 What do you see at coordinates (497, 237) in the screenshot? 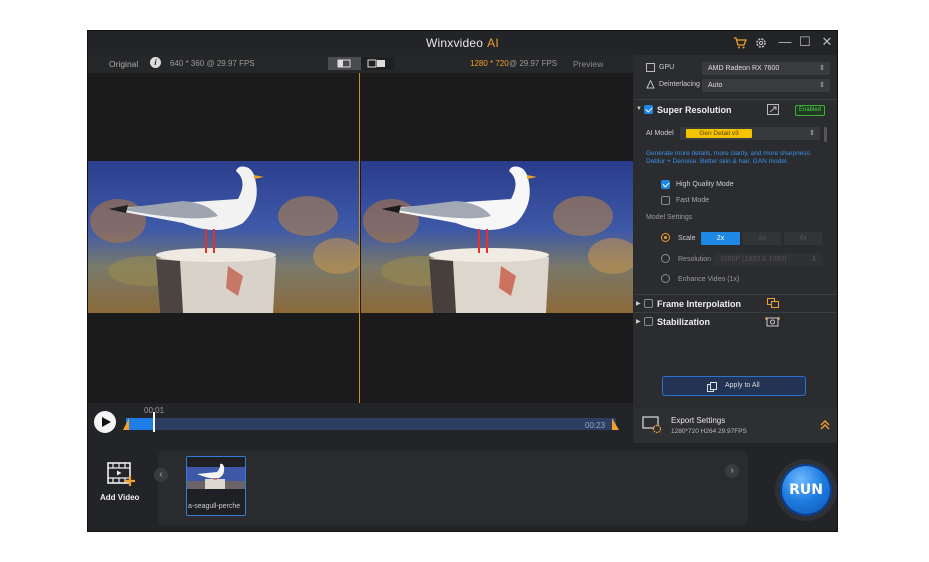
I see `preview-video-frame` at bounding box center [497, 237].